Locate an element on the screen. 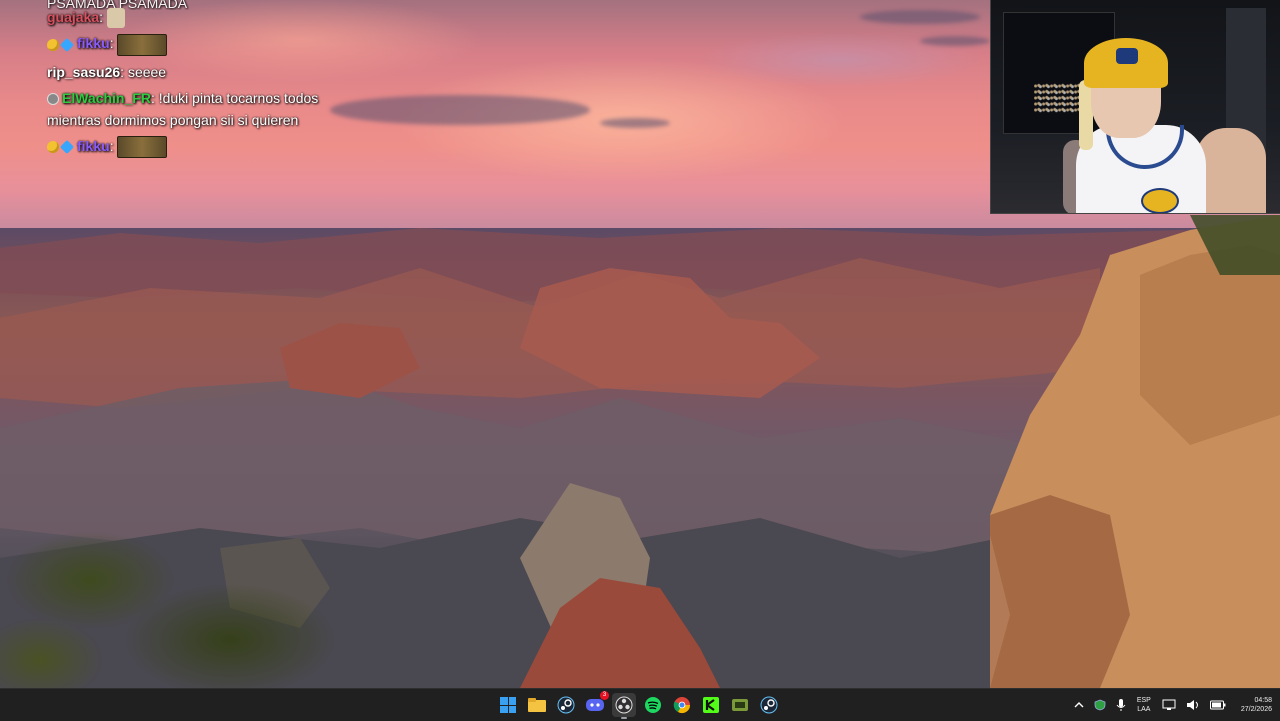 This screenshot has height=721, width=1280. chat-message: guajaka: is located at coordinates (197, 17).